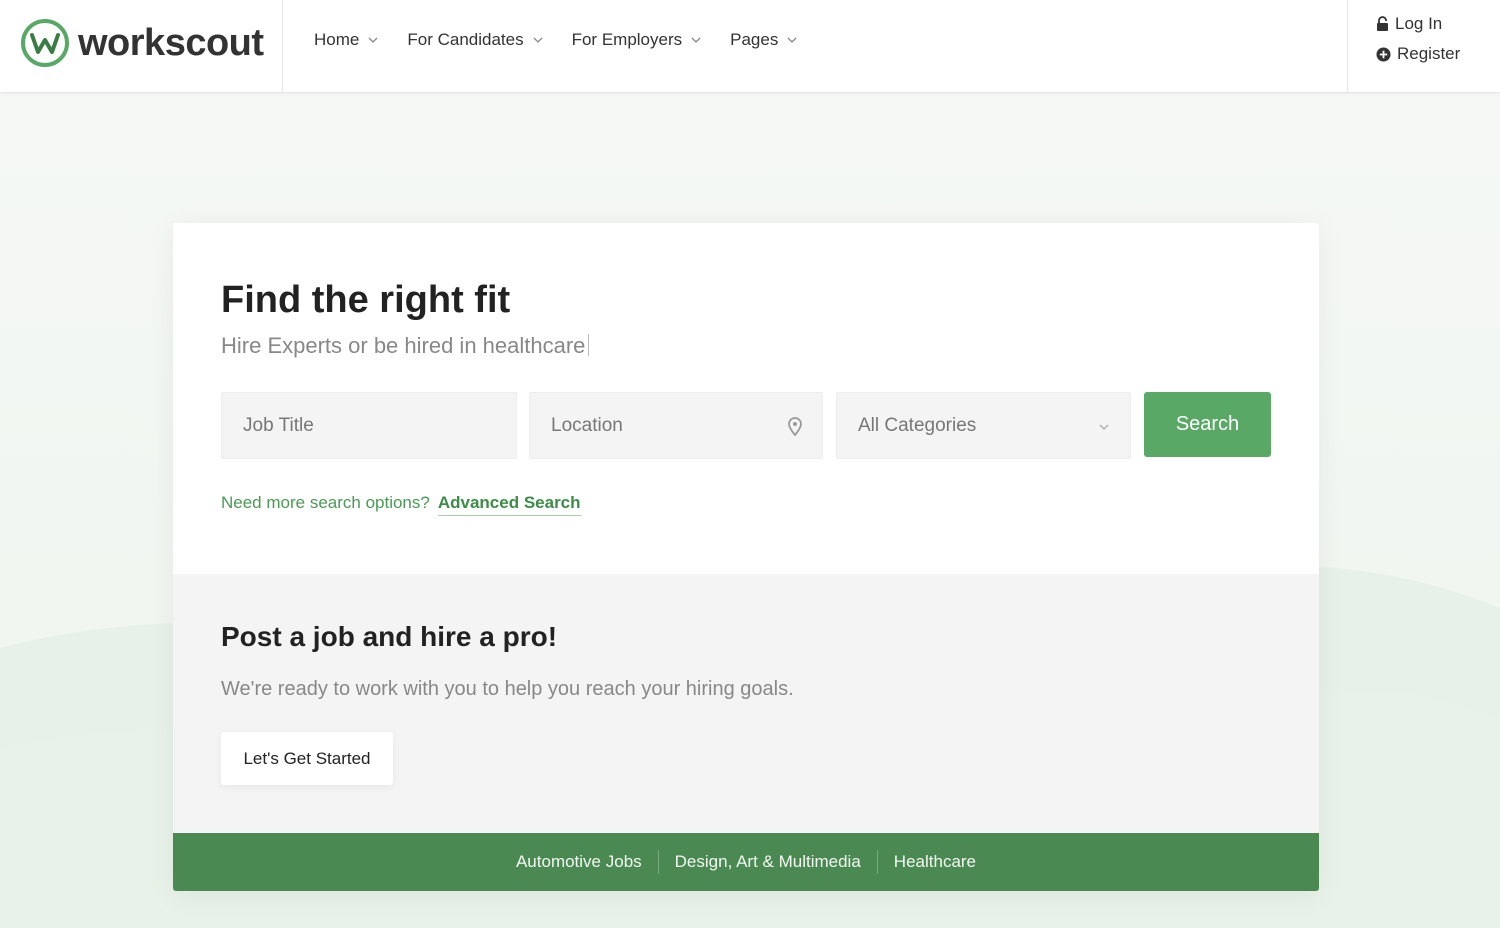 The height and width of the screenshot is (928, 1500). Describe the element at coordinates (307, 758) in the screenshot. I see `get-started-button: Let's Get Started` at that location.